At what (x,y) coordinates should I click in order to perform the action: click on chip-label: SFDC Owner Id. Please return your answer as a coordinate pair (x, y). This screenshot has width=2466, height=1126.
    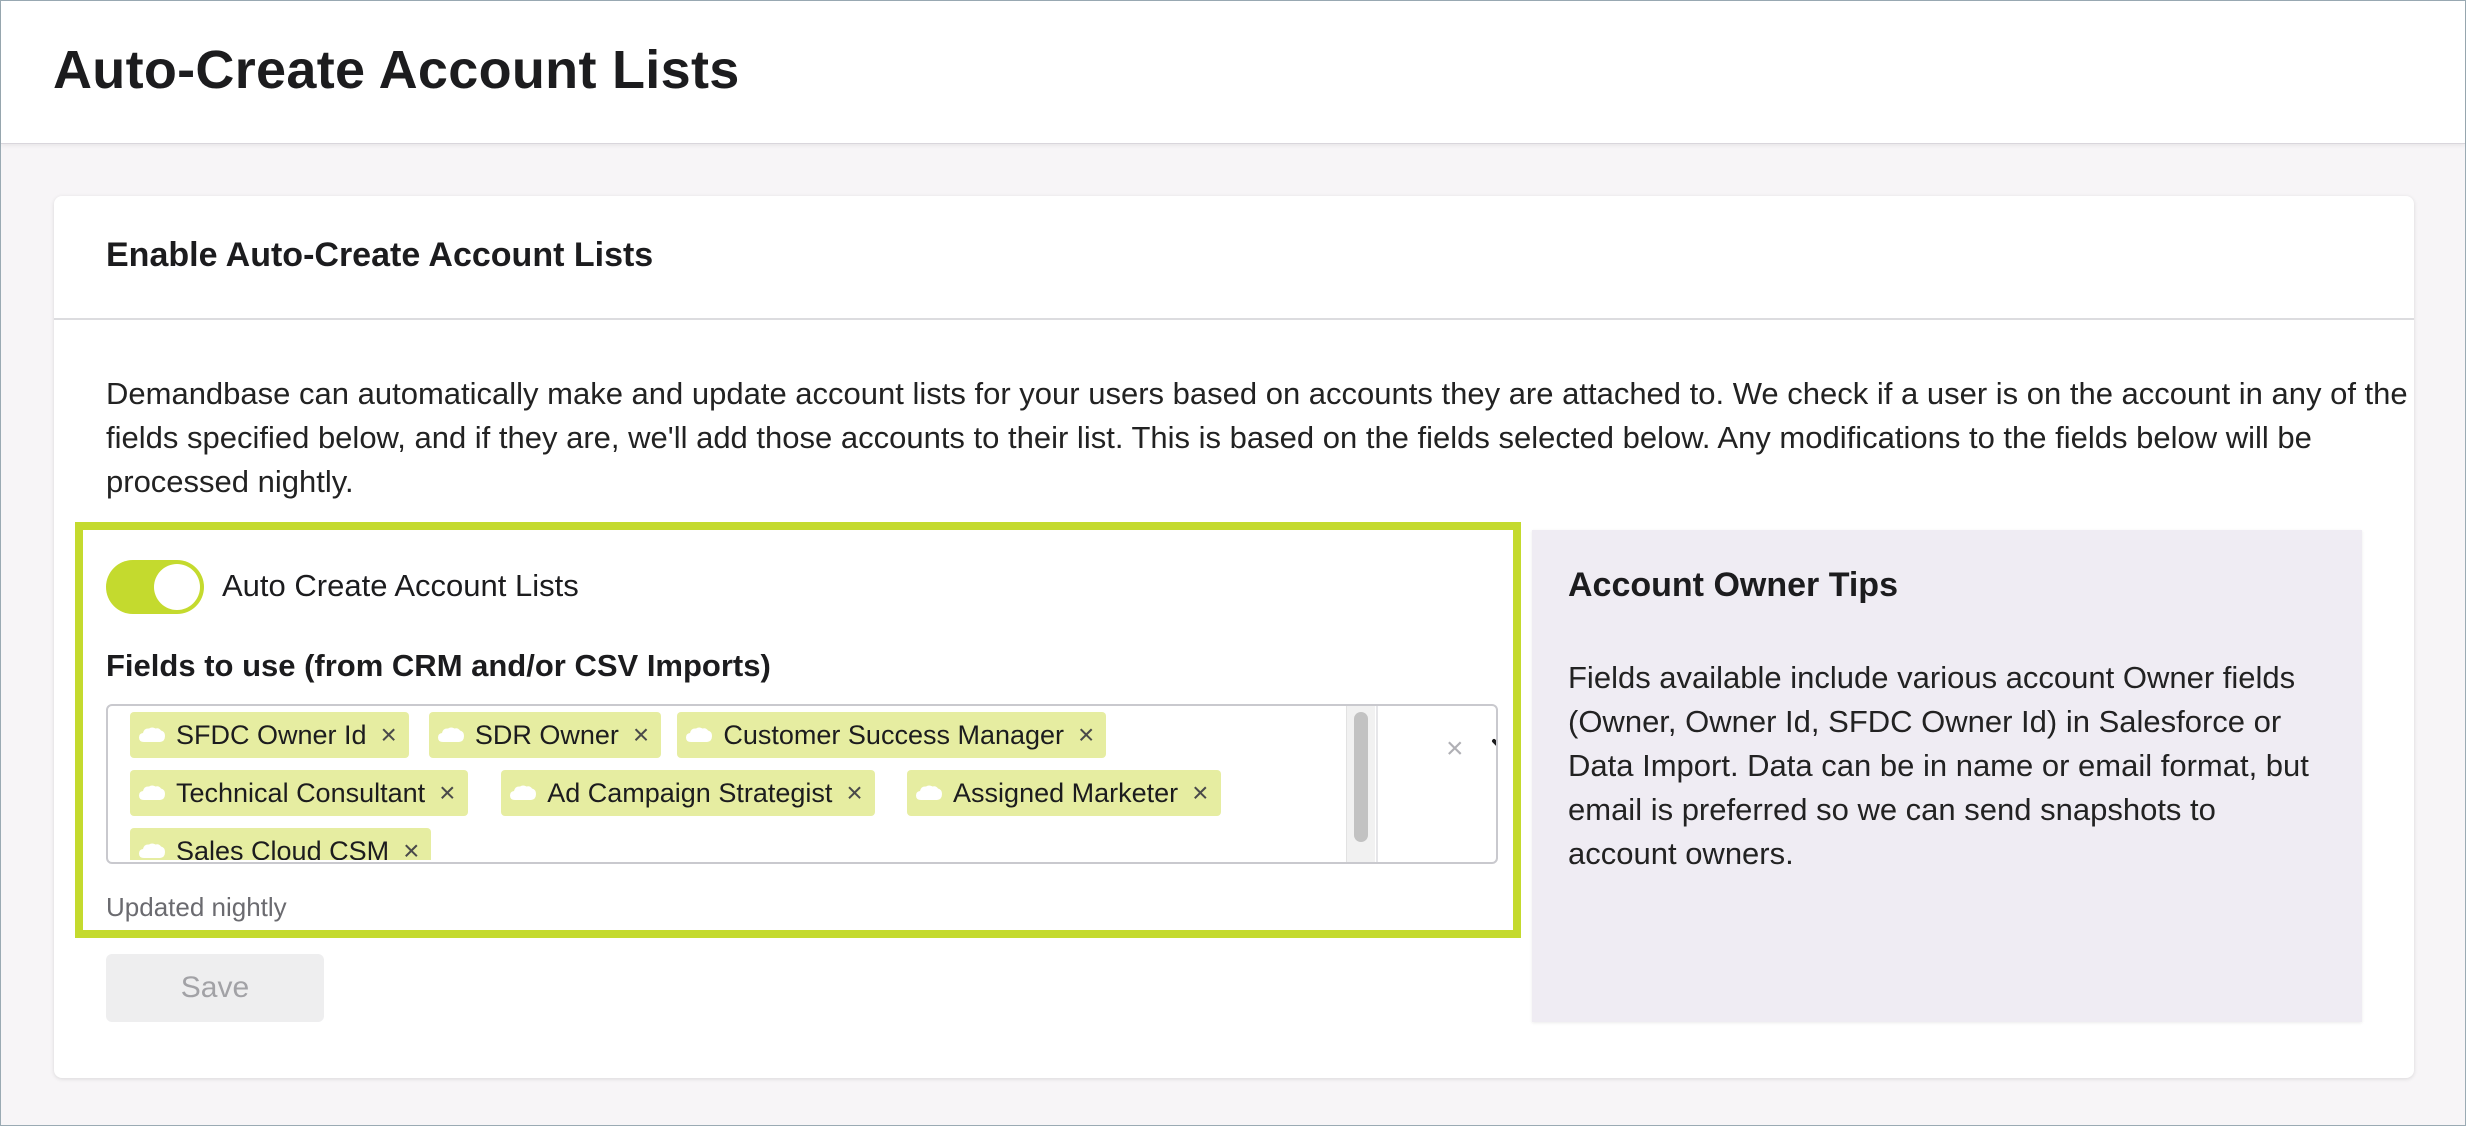
    Looking at the image, I should click on (271, 734).